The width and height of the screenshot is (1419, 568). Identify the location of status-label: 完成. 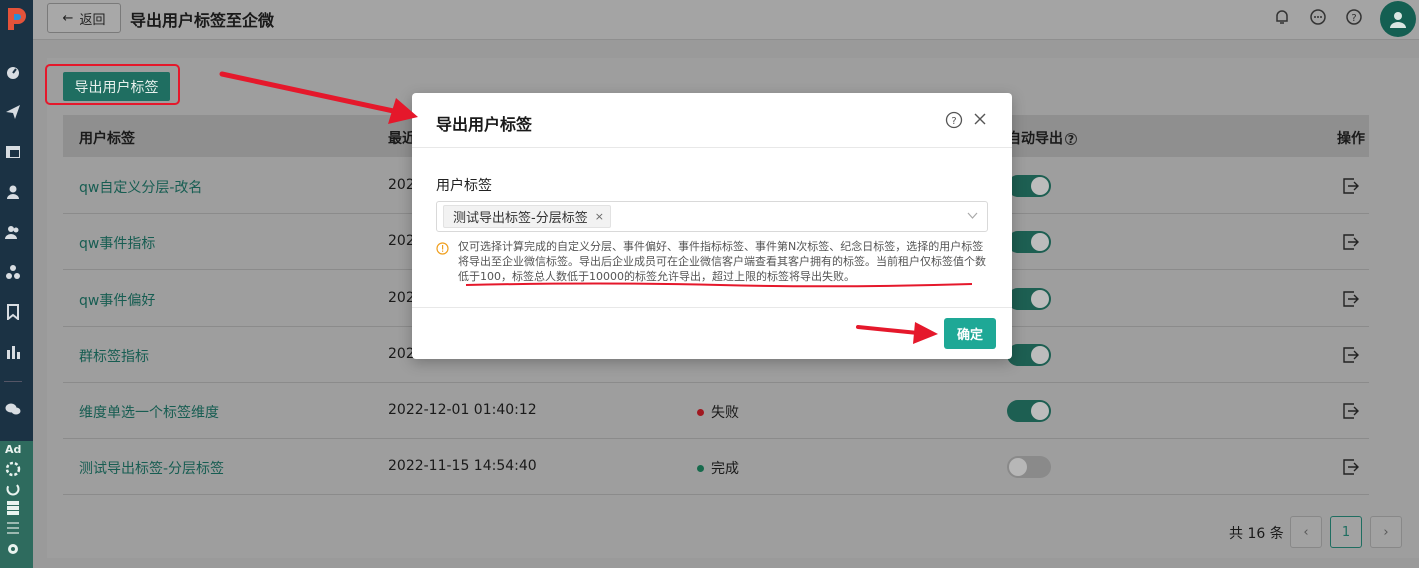
(725, 469).